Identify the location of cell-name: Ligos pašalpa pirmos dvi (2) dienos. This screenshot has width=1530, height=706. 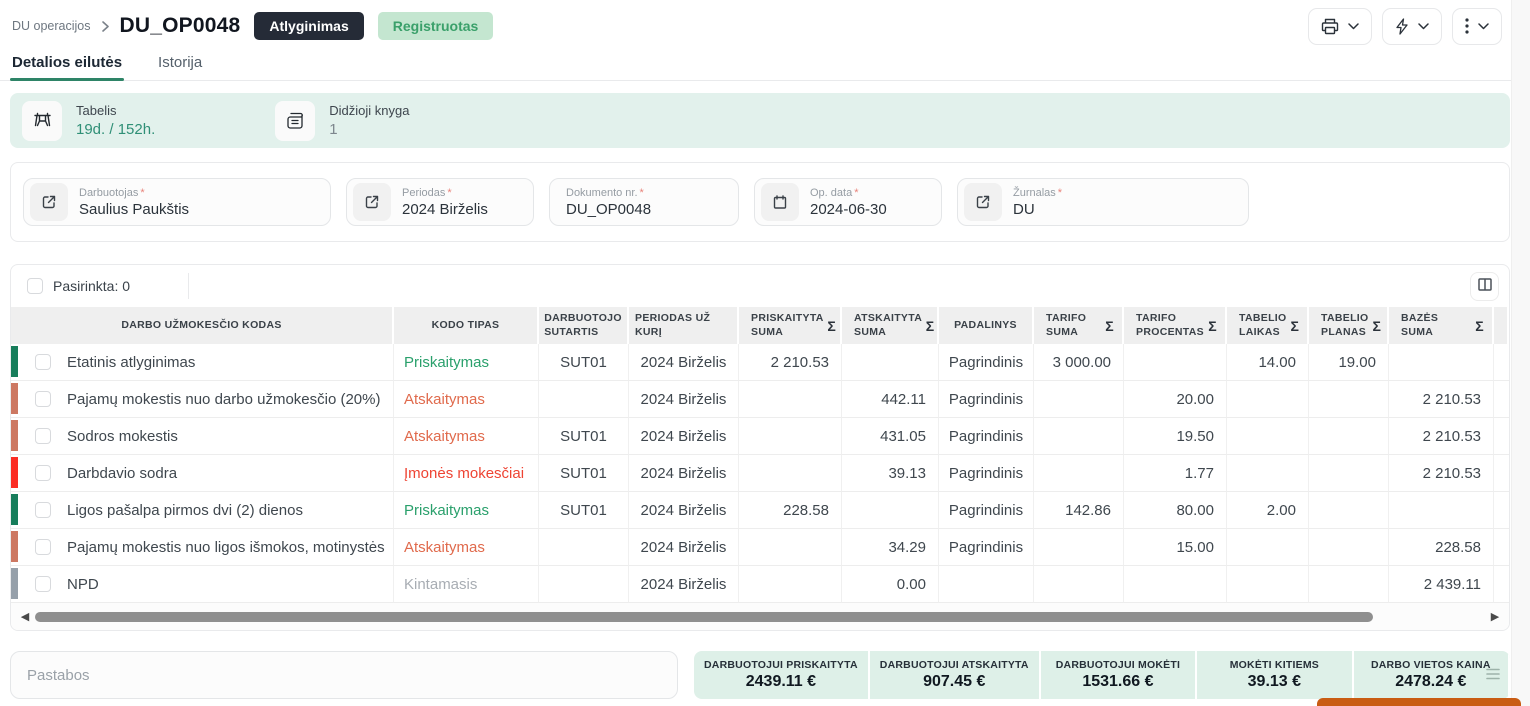
(202, 510).